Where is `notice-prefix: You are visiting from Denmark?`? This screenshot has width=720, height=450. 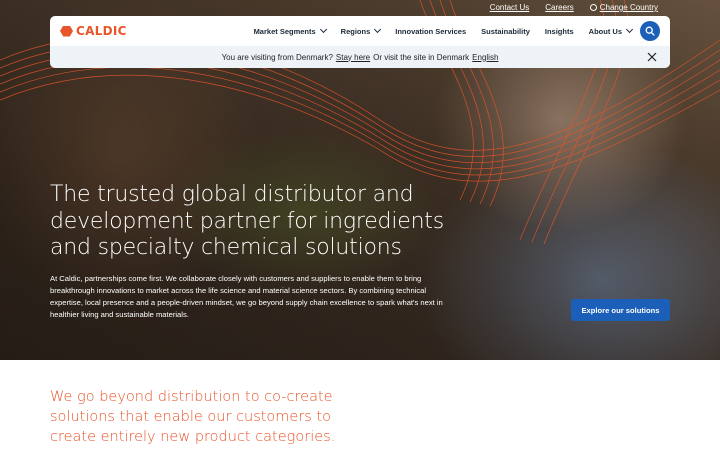 notice-prefix: You are visiting from Denmark? is located at coordinates (277, 57).